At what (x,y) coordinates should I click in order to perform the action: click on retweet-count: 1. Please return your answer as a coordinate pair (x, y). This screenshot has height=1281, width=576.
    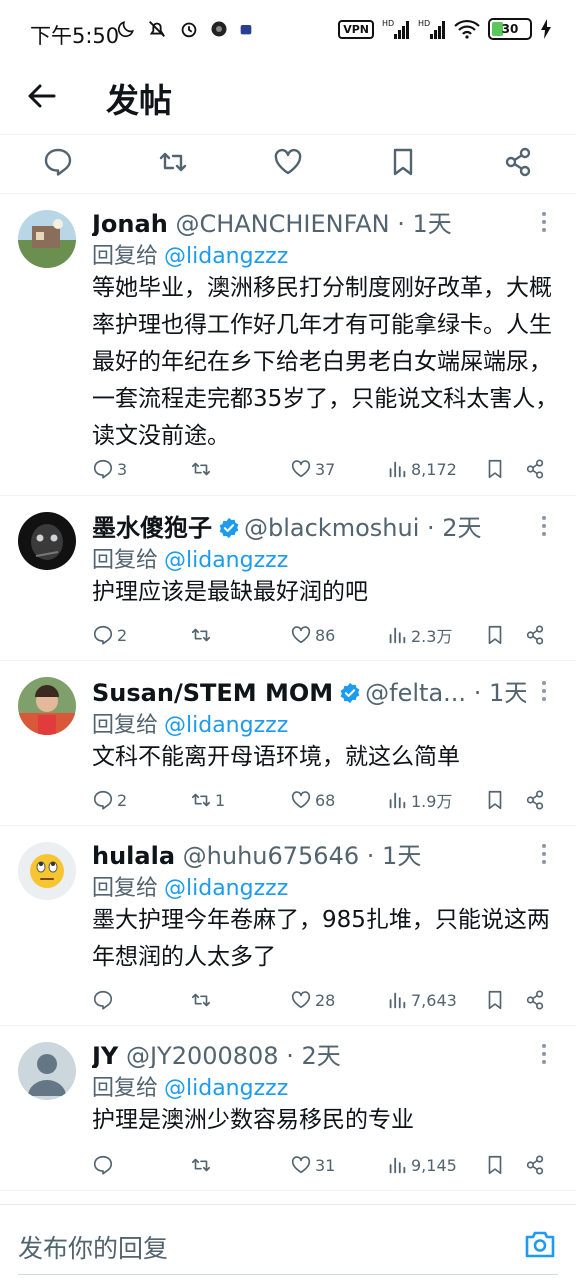
    Looking at the image, I should click on (207, 800).